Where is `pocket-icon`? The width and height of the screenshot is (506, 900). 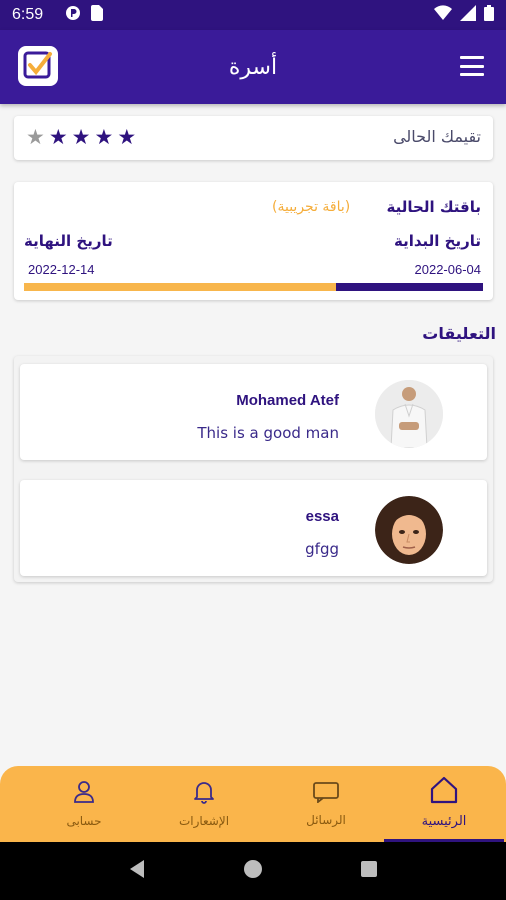
pocket-icon is located at coordinates (73, 15).